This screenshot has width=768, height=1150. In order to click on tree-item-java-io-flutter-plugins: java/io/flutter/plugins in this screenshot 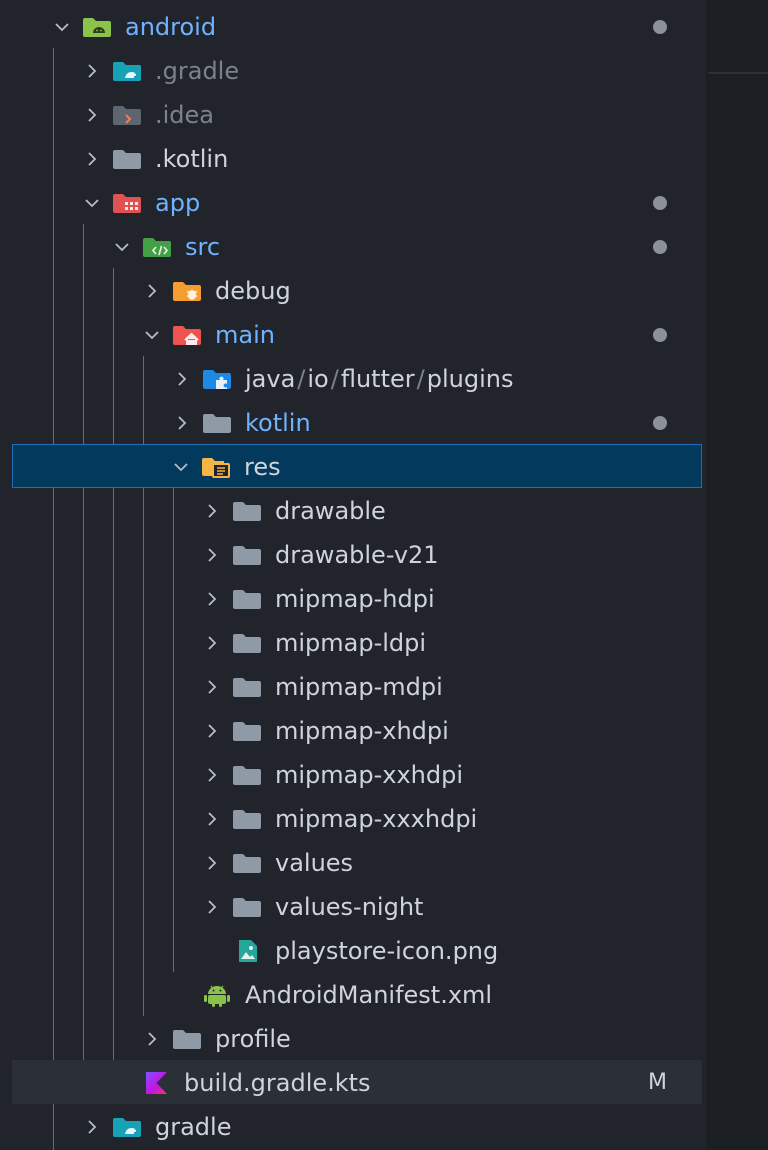, I will do `click(351, 378)`.